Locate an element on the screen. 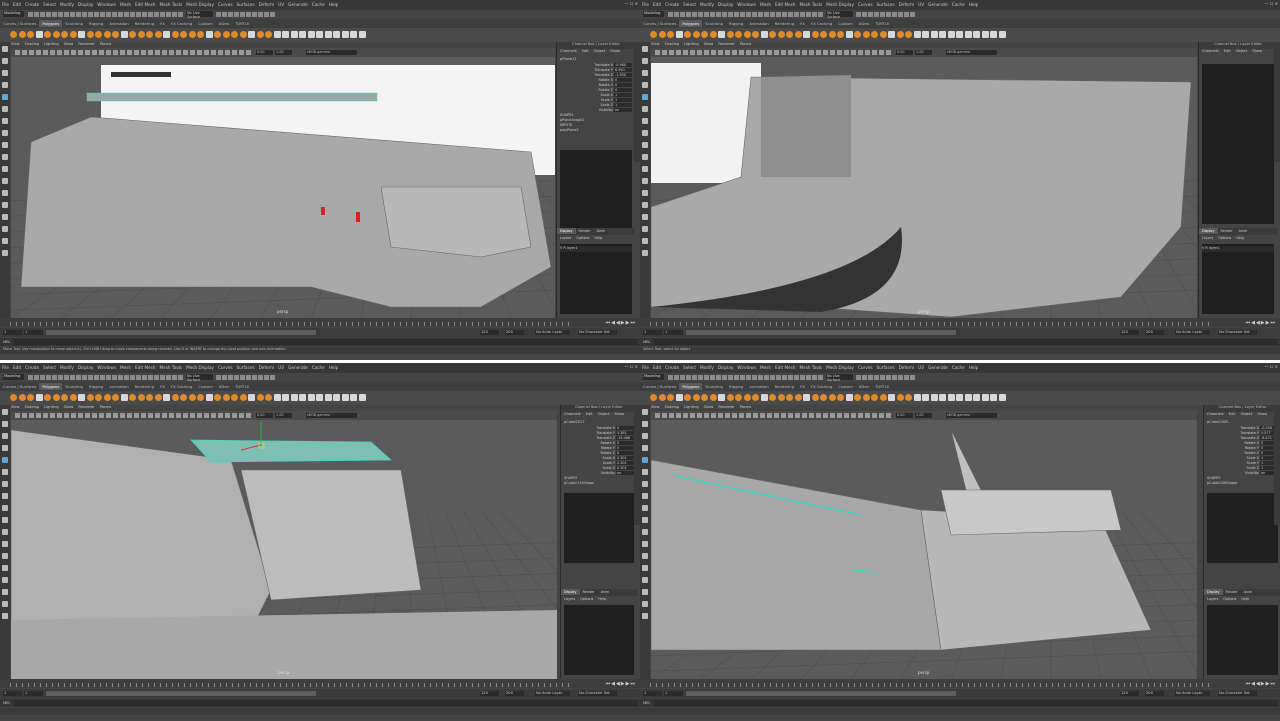 The width and height of the screenshot is (1280, 721). channel-value: 0.301 is located at coordinates (625, 458).